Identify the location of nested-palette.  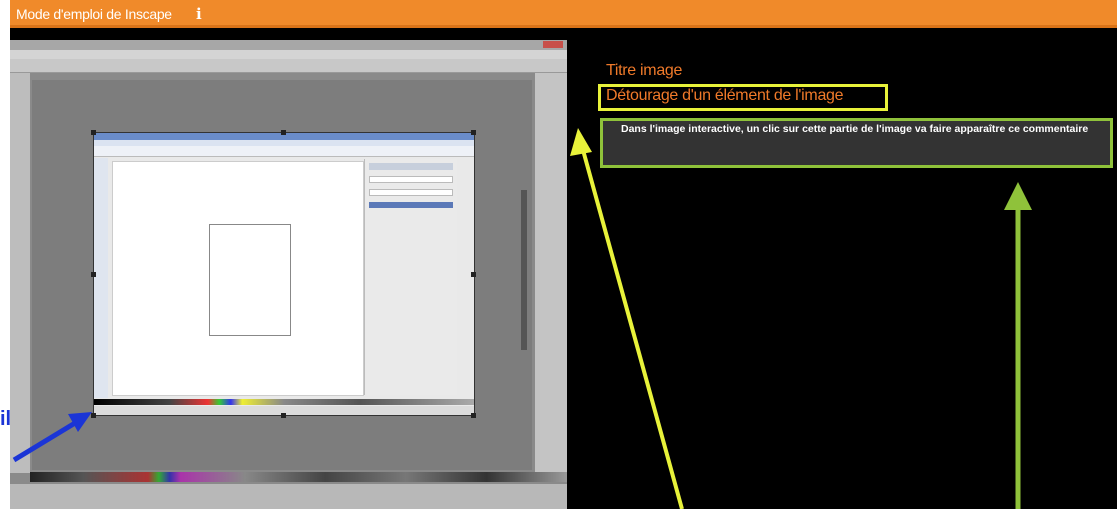
(284, 402).